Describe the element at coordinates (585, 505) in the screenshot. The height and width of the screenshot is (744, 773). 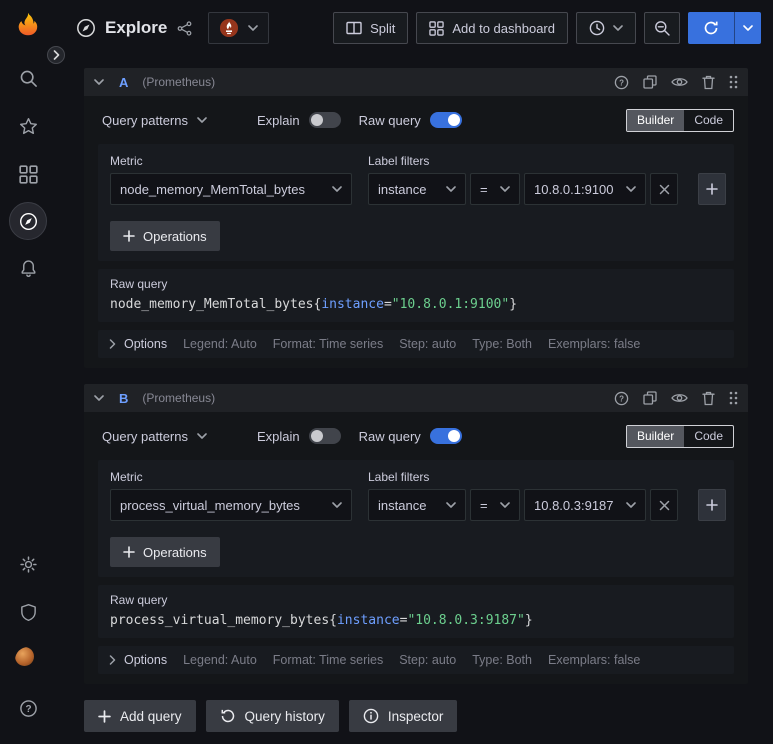
I see `label-filter-value-select: 10.8.0.3:9187` at that location.